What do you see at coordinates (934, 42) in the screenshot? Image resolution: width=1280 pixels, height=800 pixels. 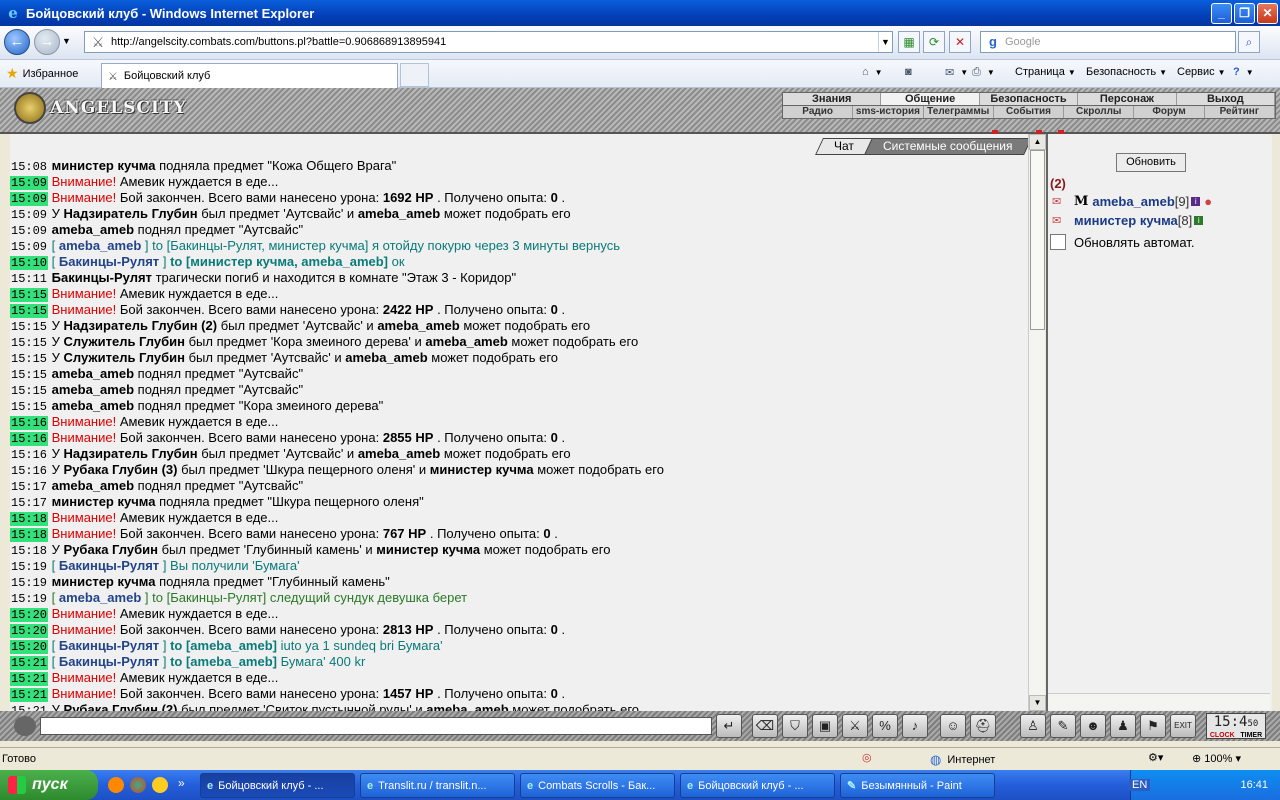 I see `refresh-icon: ⟳` at bounding box center [934, 42].